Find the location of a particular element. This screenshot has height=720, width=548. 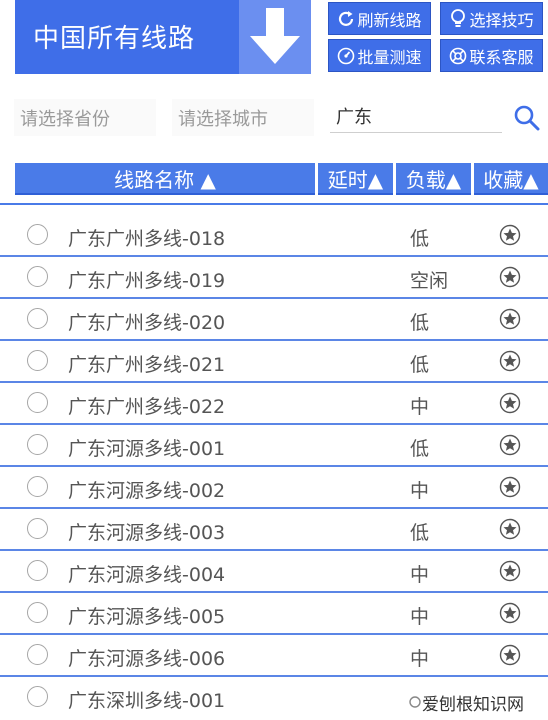

line-name: 广东广州多线-019 is located at coordinates (147, 281).